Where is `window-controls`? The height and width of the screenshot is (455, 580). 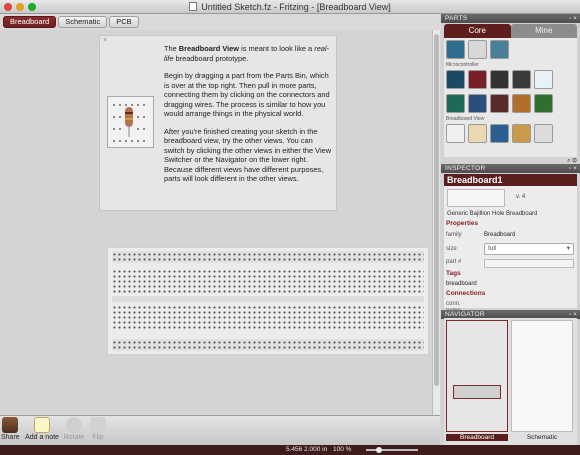 window-controls is located at coordinates (20, 7).